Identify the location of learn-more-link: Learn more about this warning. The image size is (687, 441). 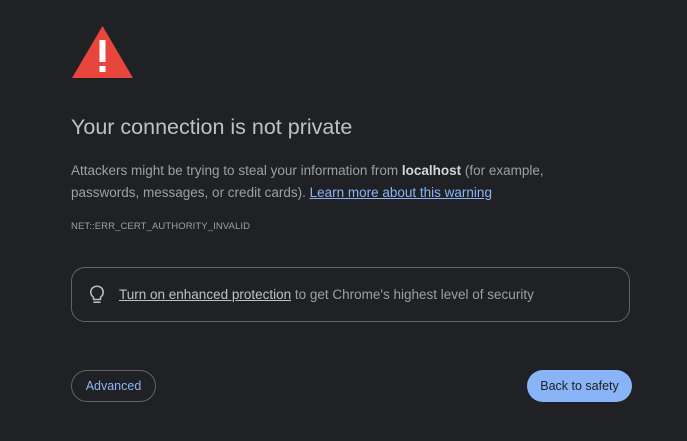
(401, 192).